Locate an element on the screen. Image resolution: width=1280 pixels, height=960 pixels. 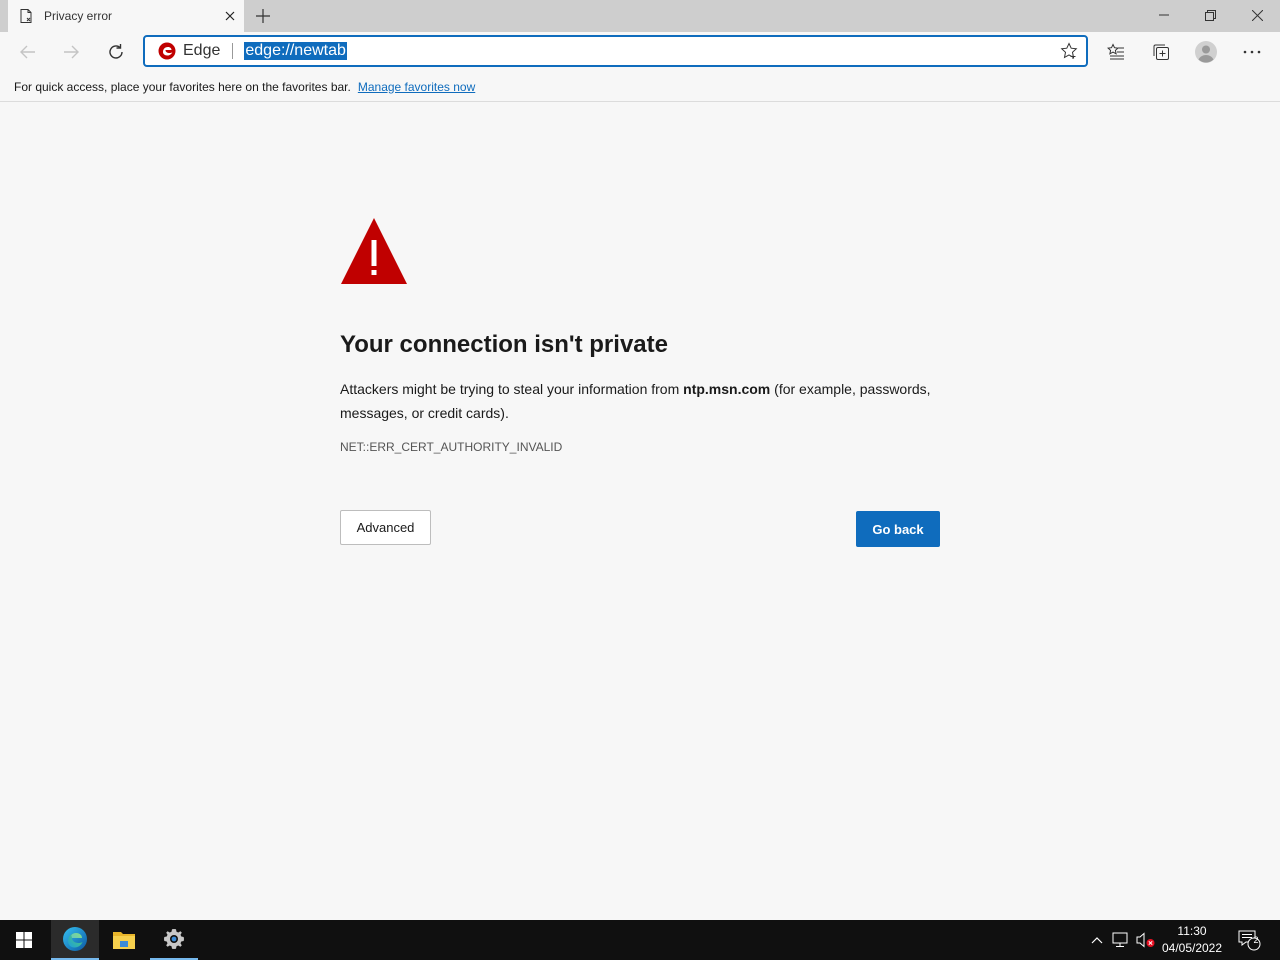
forward-arrow-icon is located at coordinates (71, 52).